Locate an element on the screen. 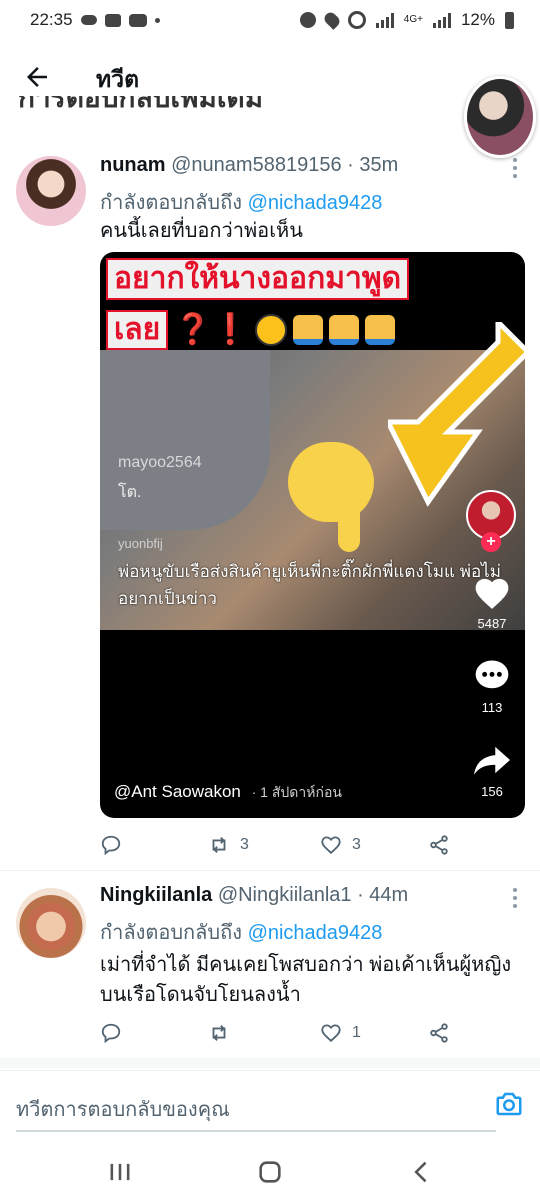 The image size is (540, 1200). tweet-header: nunam @nunam58819156 · 35m is located at coordinates (249, 165).